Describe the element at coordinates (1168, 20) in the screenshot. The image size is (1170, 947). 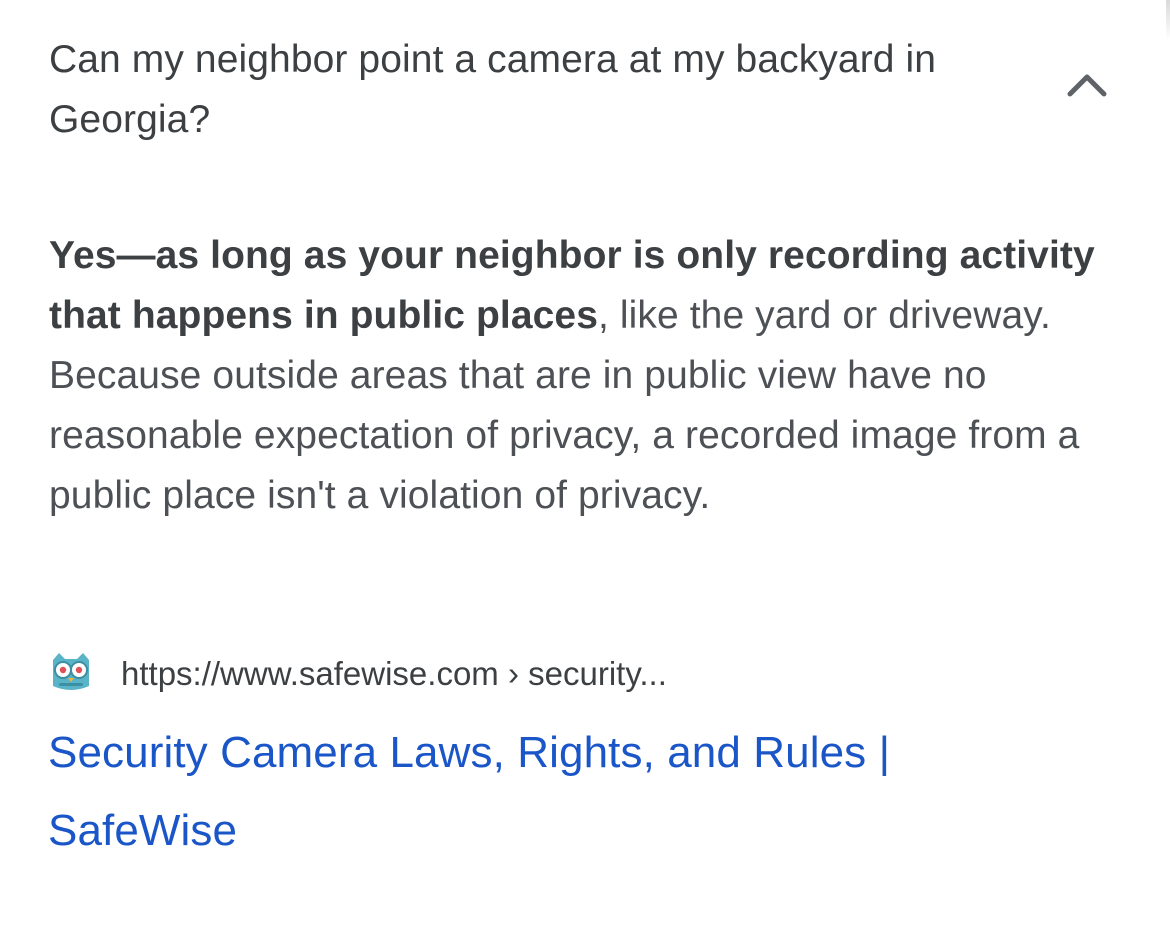
I see `scrollbar-edge` at that location.